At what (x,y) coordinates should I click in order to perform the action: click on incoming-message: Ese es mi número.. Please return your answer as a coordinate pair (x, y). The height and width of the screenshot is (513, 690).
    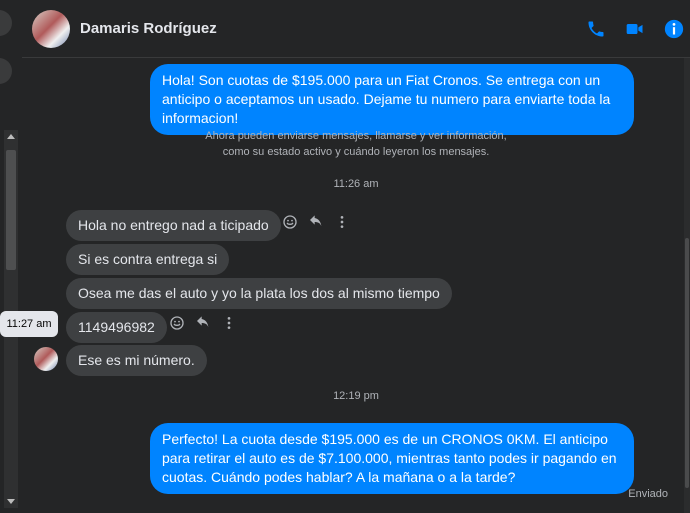
    Looking at the image, I should click on (136, 360).